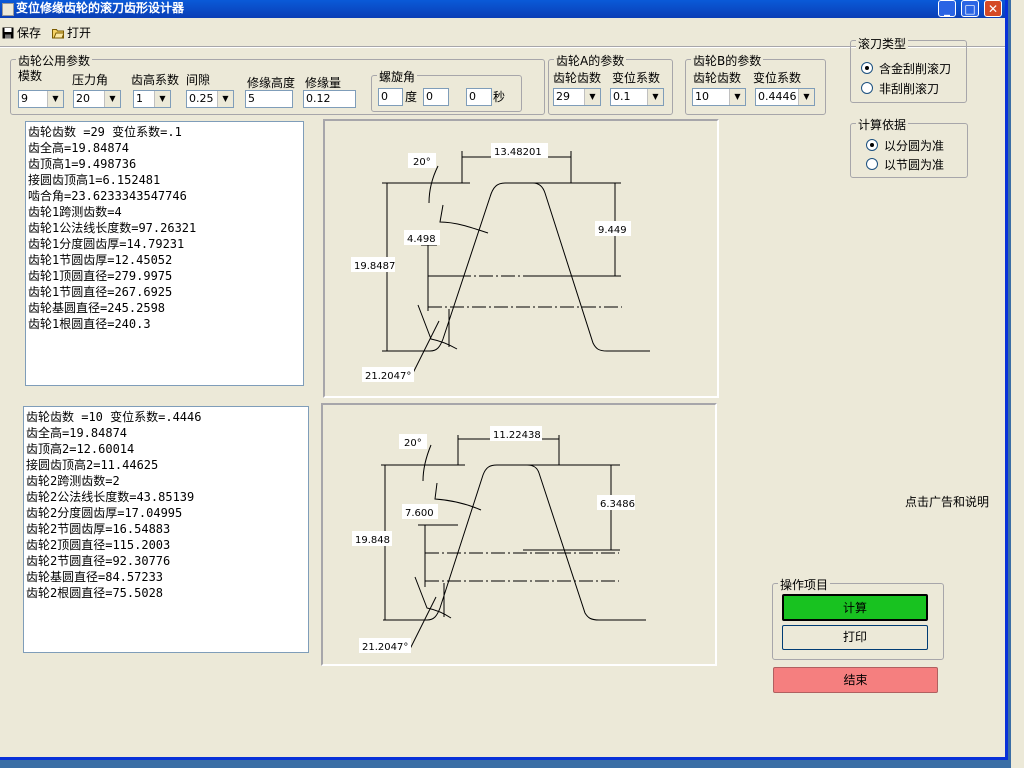 The height and width of the screenshot is (768, 1024). I want to click on tip-height-input: 5, so click(269, 99).